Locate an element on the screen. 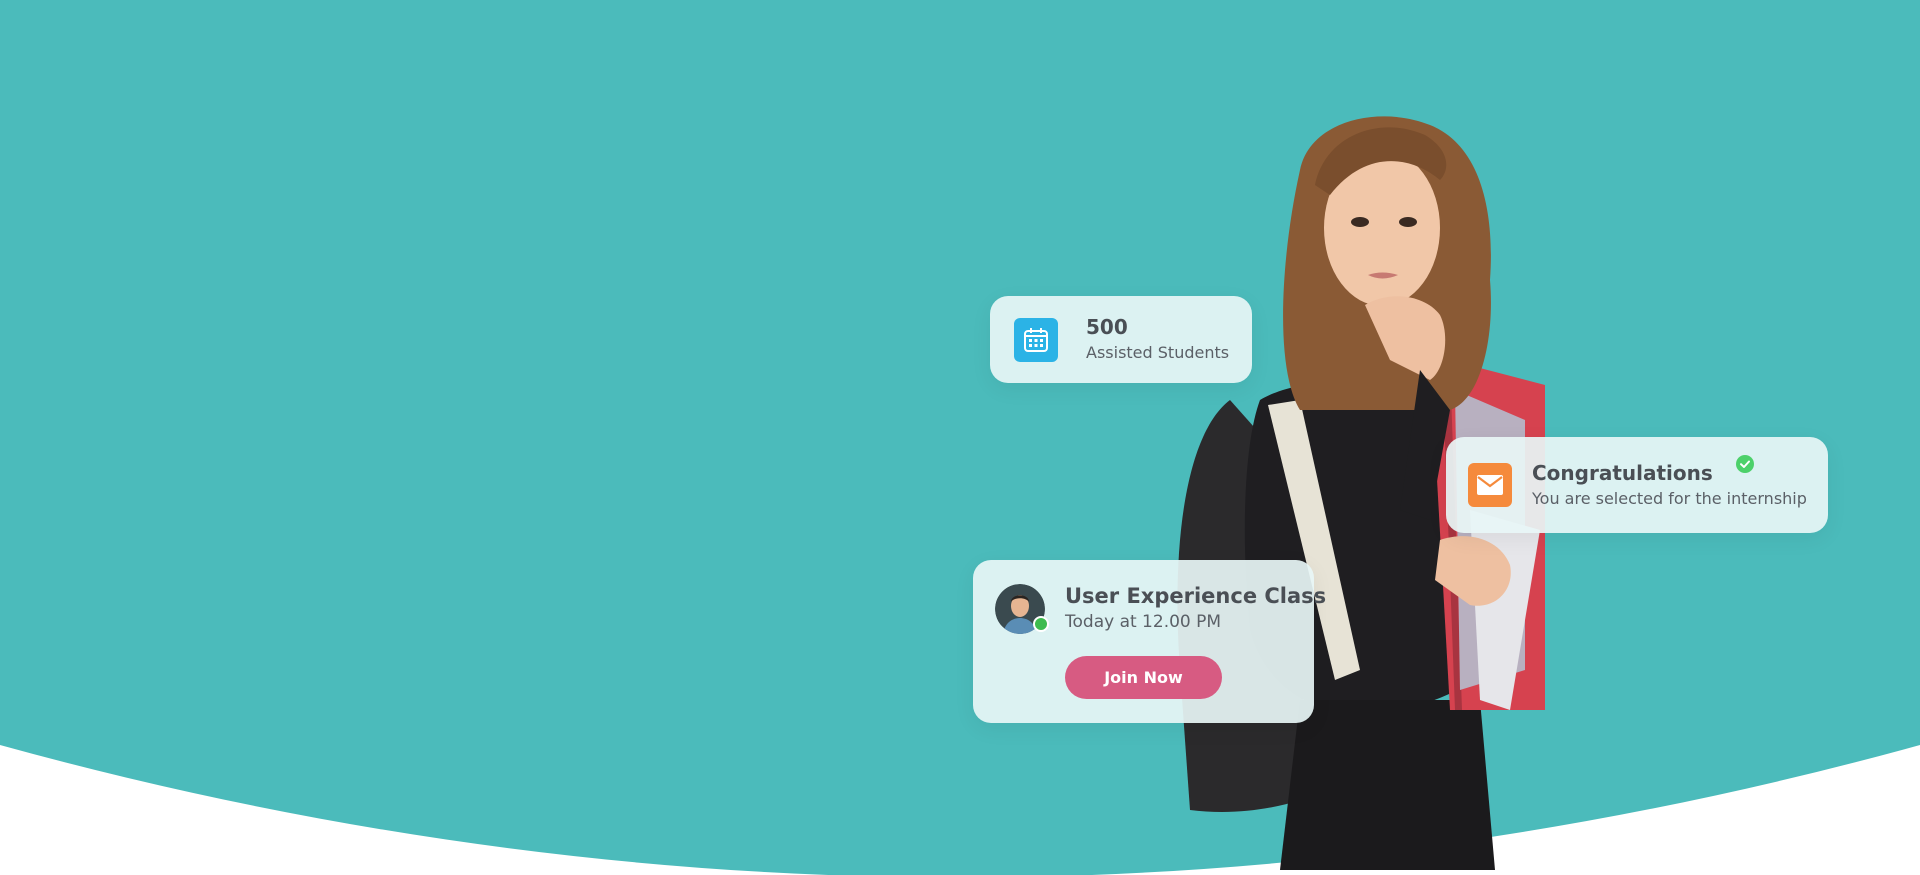 The height and width of the screenshot is (875, 1920). congrats-title: Congratulations is located at coordinates (1622, 473).